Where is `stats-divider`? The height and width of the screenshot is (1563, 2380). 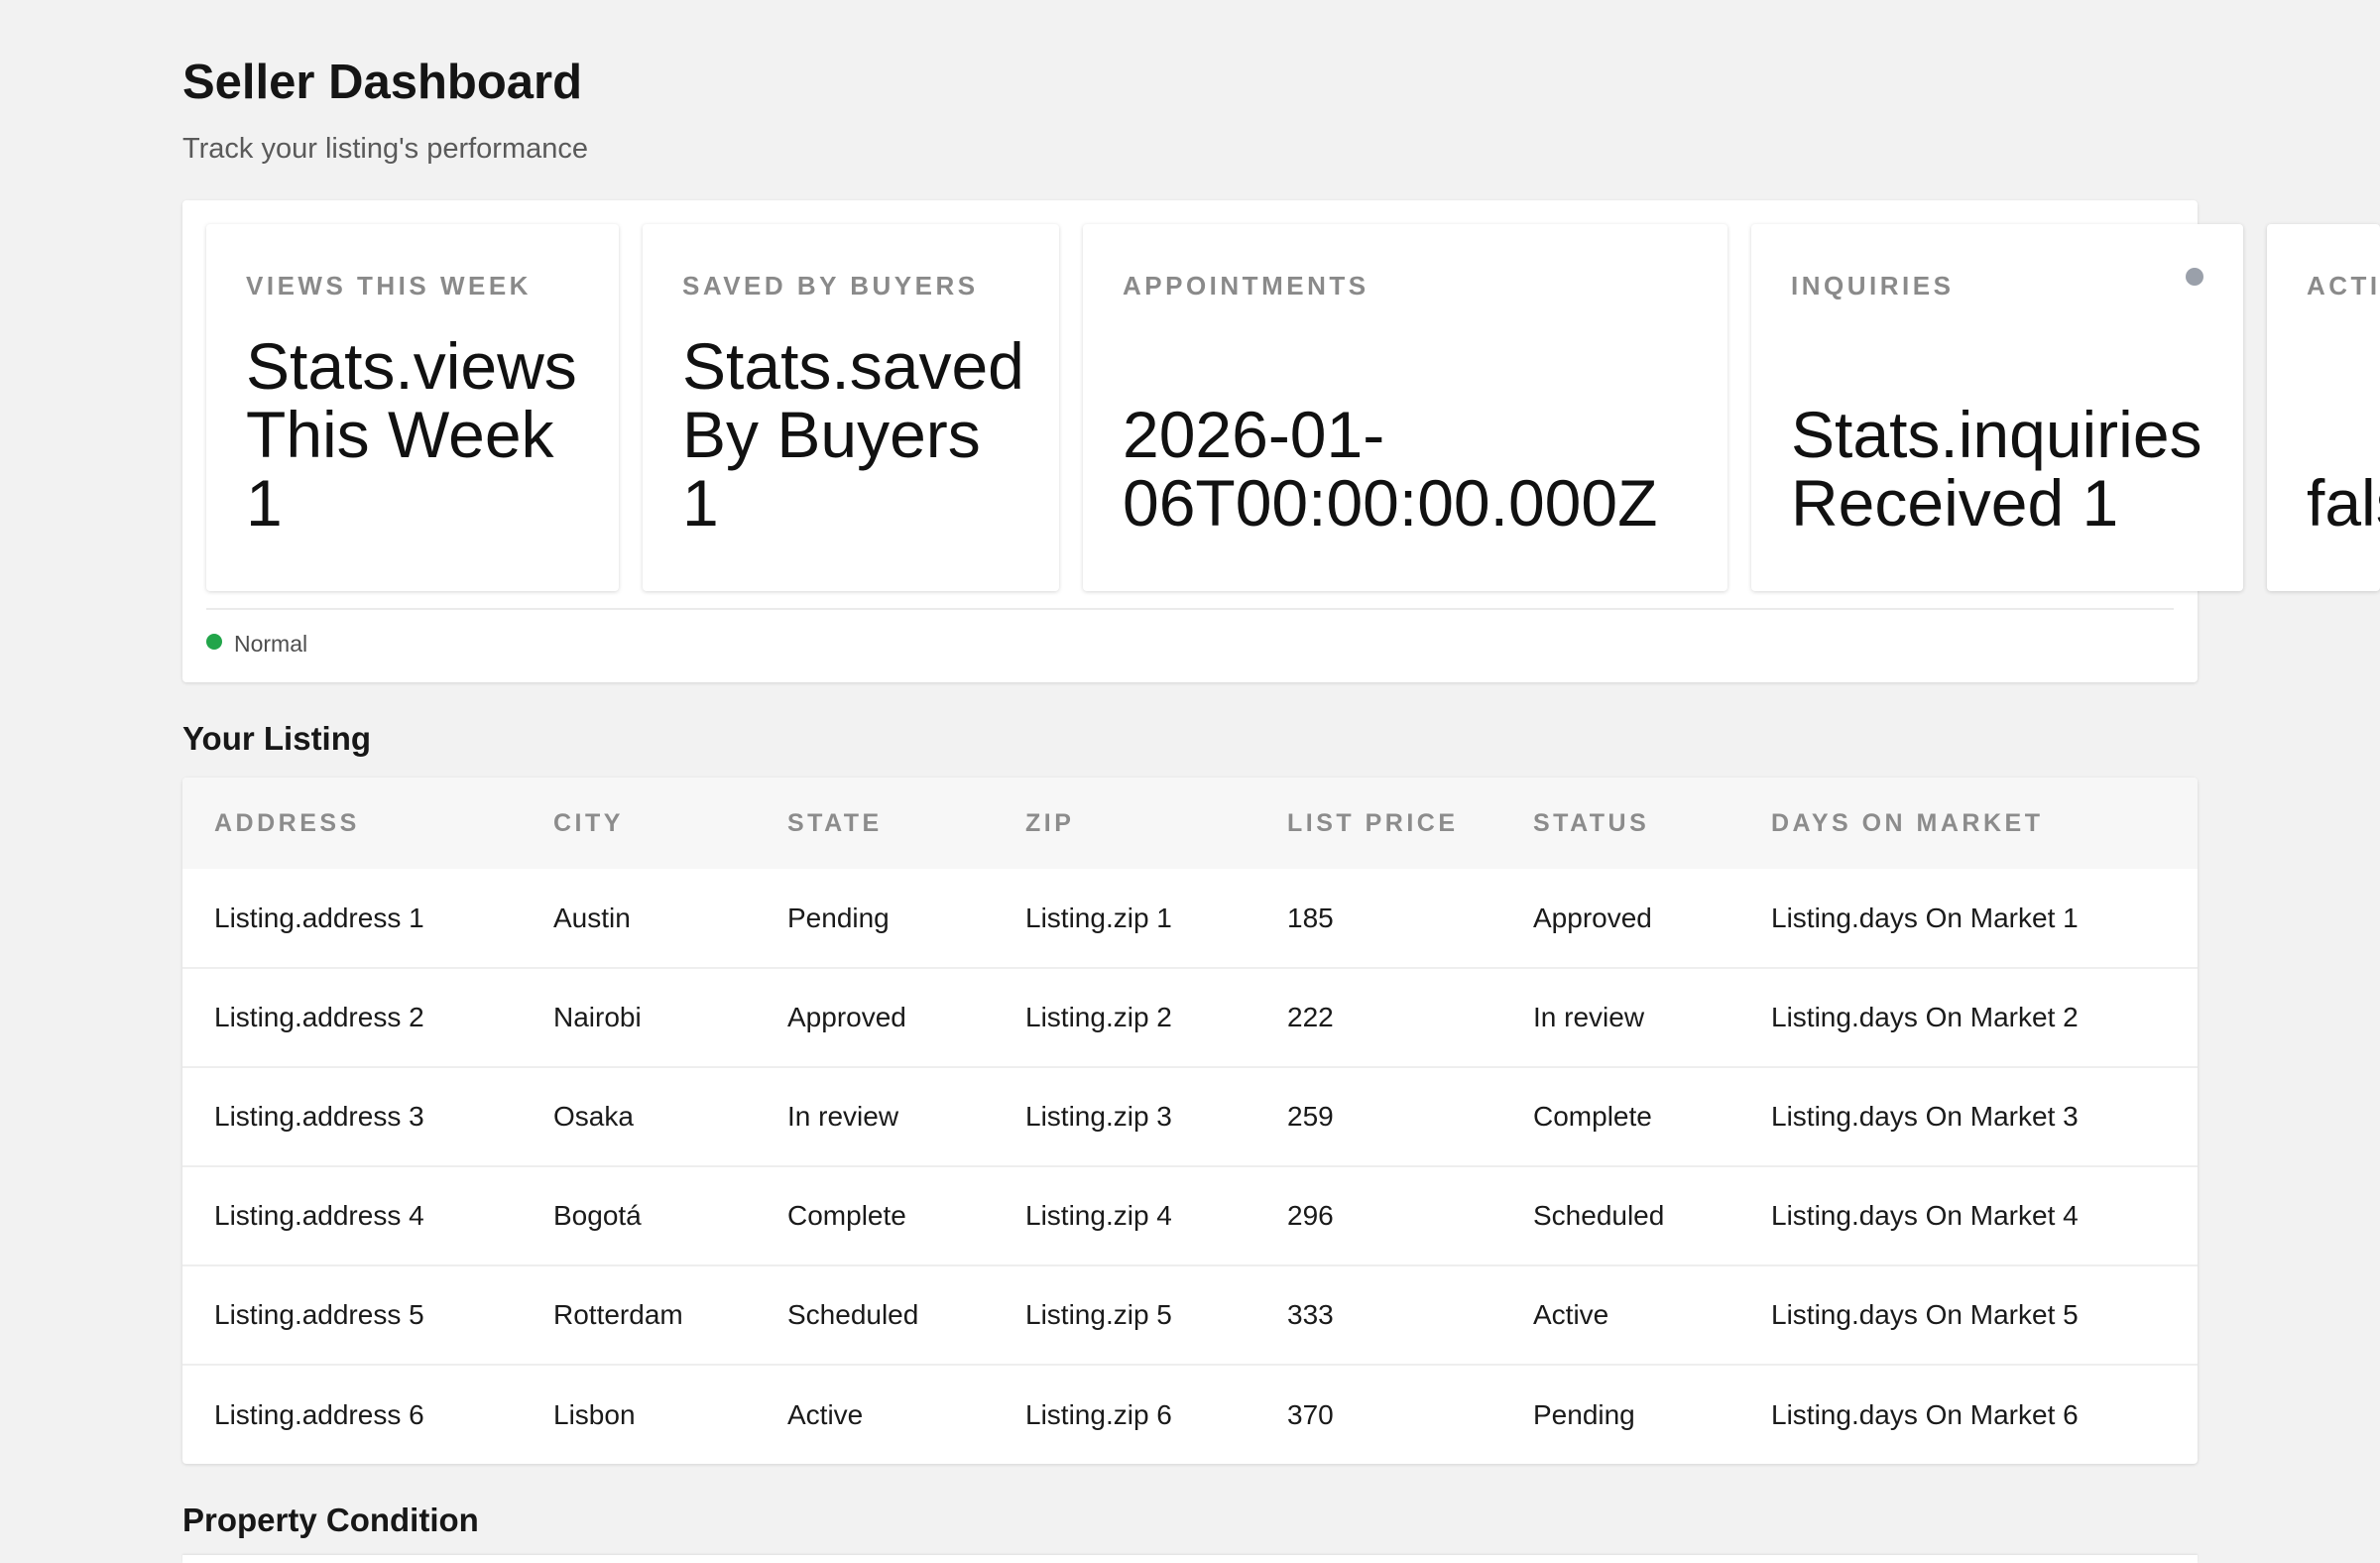 stats-divider is located at coordinates (1190, 609).